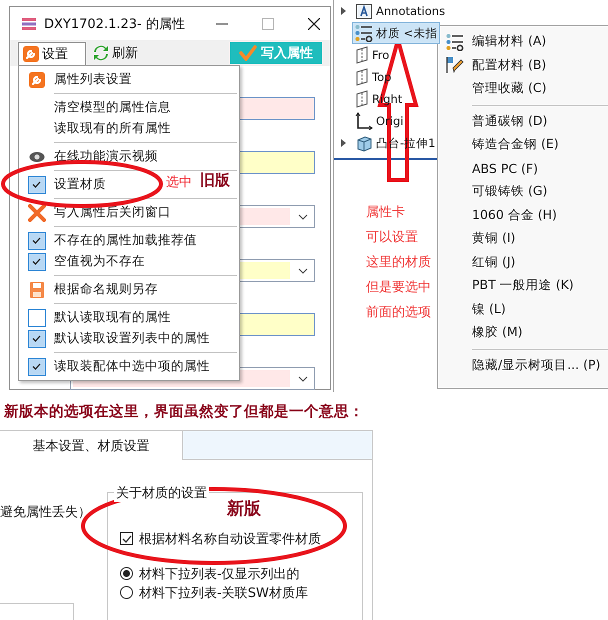 Image resolution: width=608 pixels, height=620 pixels. Describe the element at coordinates (215, 180) in the screenshot. I see `annotation-label: 旧版` at that location.